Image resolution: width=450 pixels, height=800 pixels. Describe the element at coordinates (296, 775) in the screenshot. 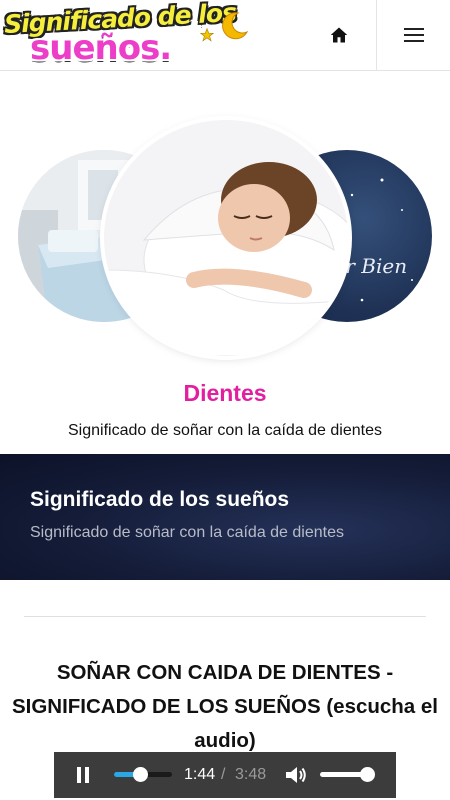

I see `volume-icon` at that location.